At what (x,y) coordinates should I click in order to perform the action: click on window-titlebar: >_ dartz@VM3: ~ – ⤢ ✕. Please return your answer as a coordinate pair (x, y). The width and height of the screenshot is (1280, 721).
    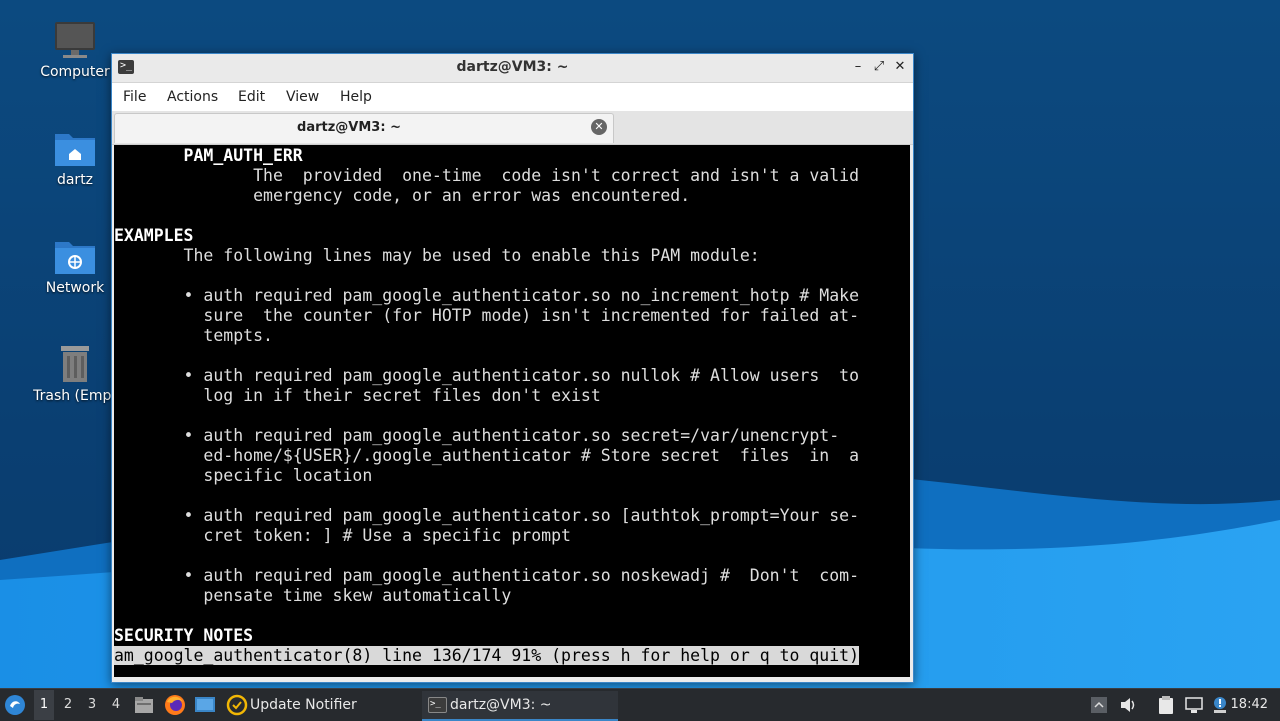
    Looking at the image, I should click on (512, 68).